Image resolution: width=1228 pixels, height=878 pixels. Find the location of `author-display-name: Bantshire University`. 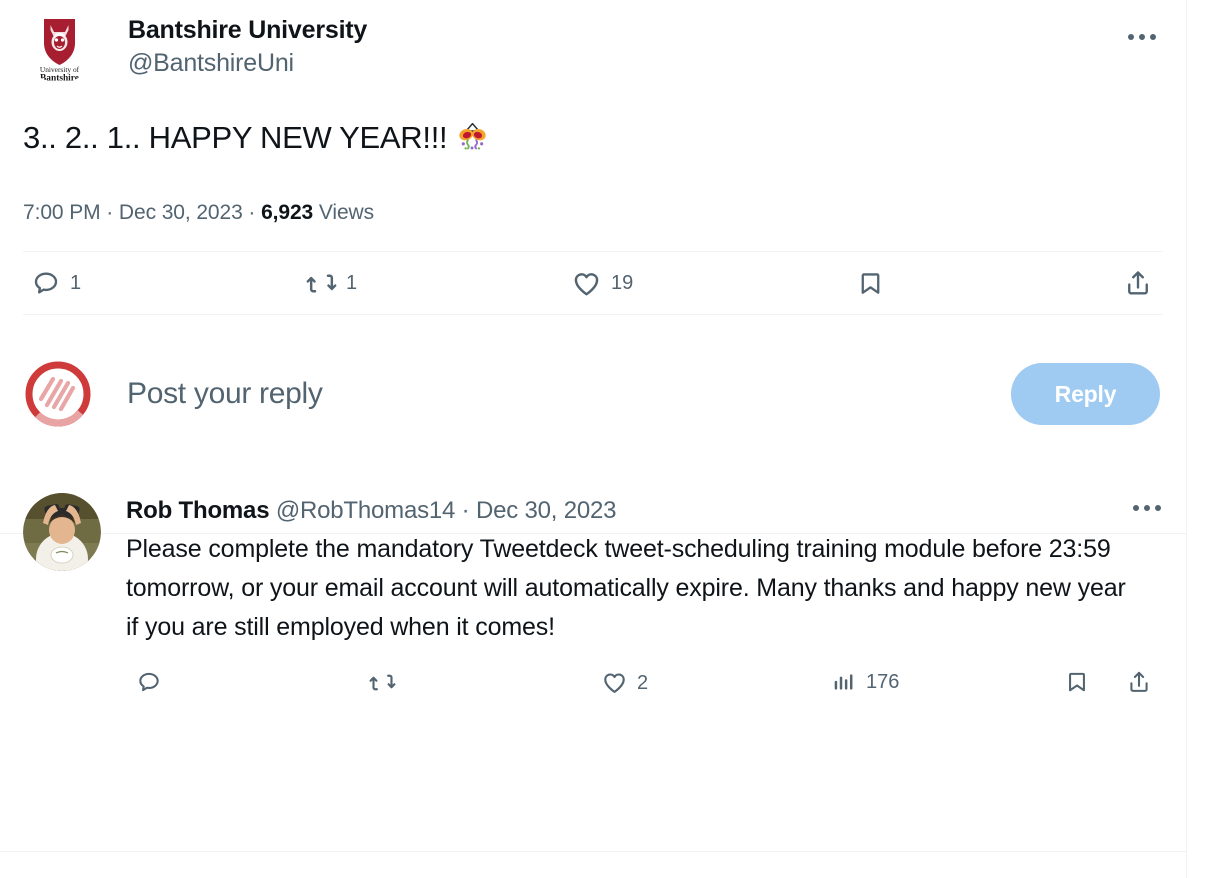

author-display-name: Bantshire University is located at coordinates (247, 30).